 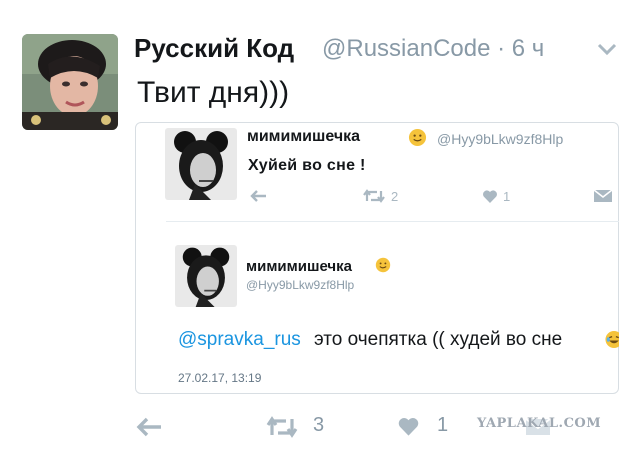 What do you see at coordinates (392, 221) in the screenshot?
I see `divider` at bounding box center [392, 221].